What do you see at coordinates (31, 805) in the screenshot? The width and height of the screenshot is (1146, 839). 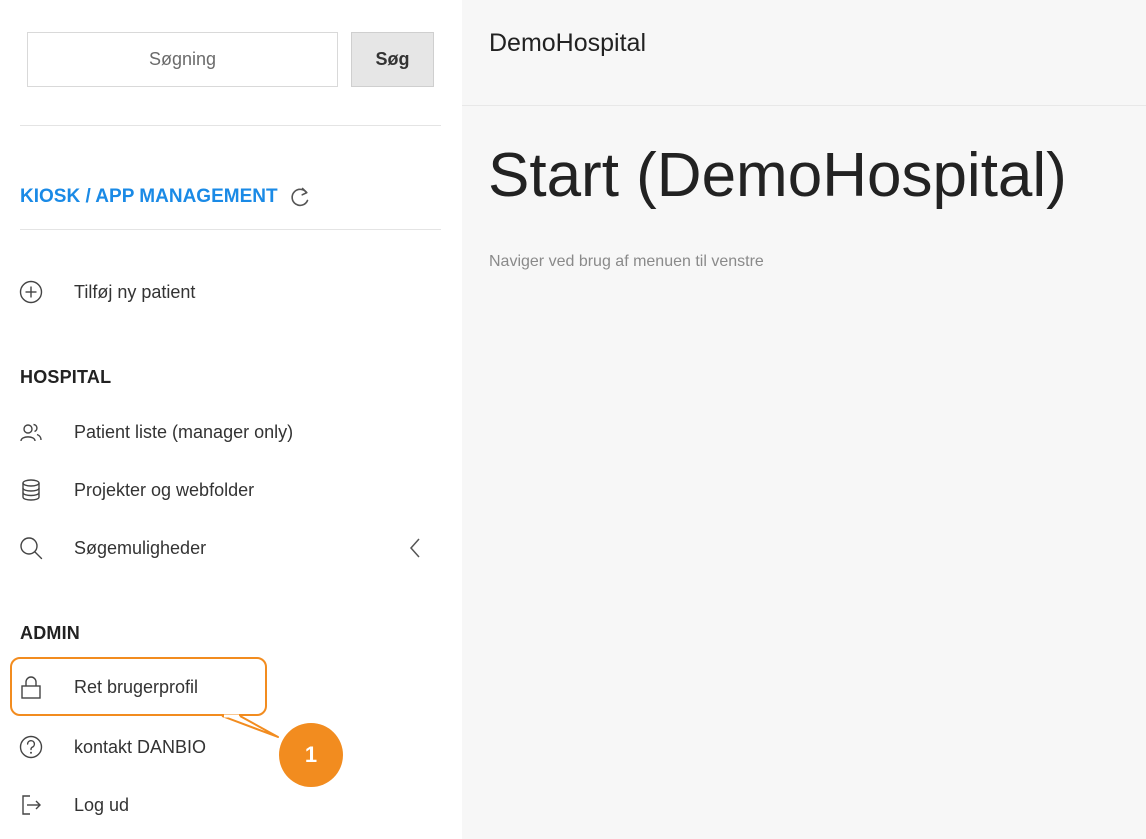 I see `logout-icon` at bounding box center [31, 805].